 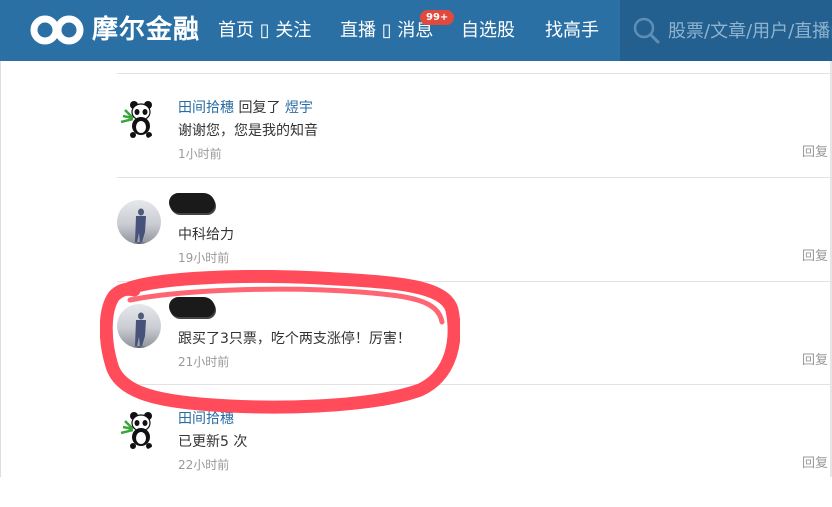 I want to click on top-navbar: 摩尔金融 首页 ▯ 关注 直播 ▯ 消息 99+ 自选股 找高手, so click(x=416, y=30).